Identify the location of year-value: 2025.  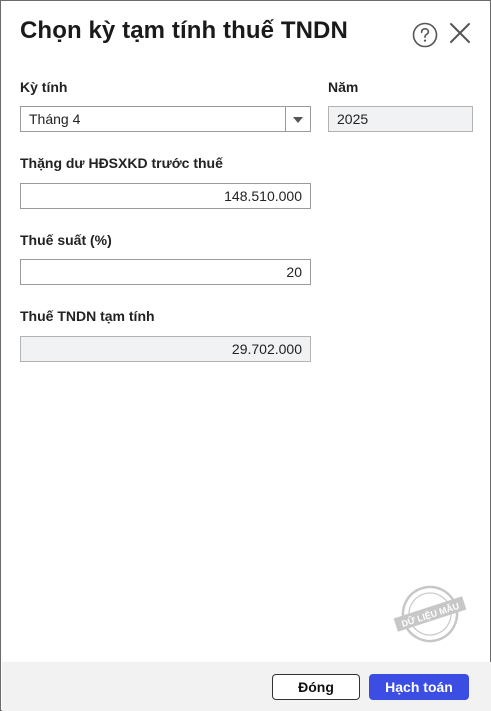
(353, 119).